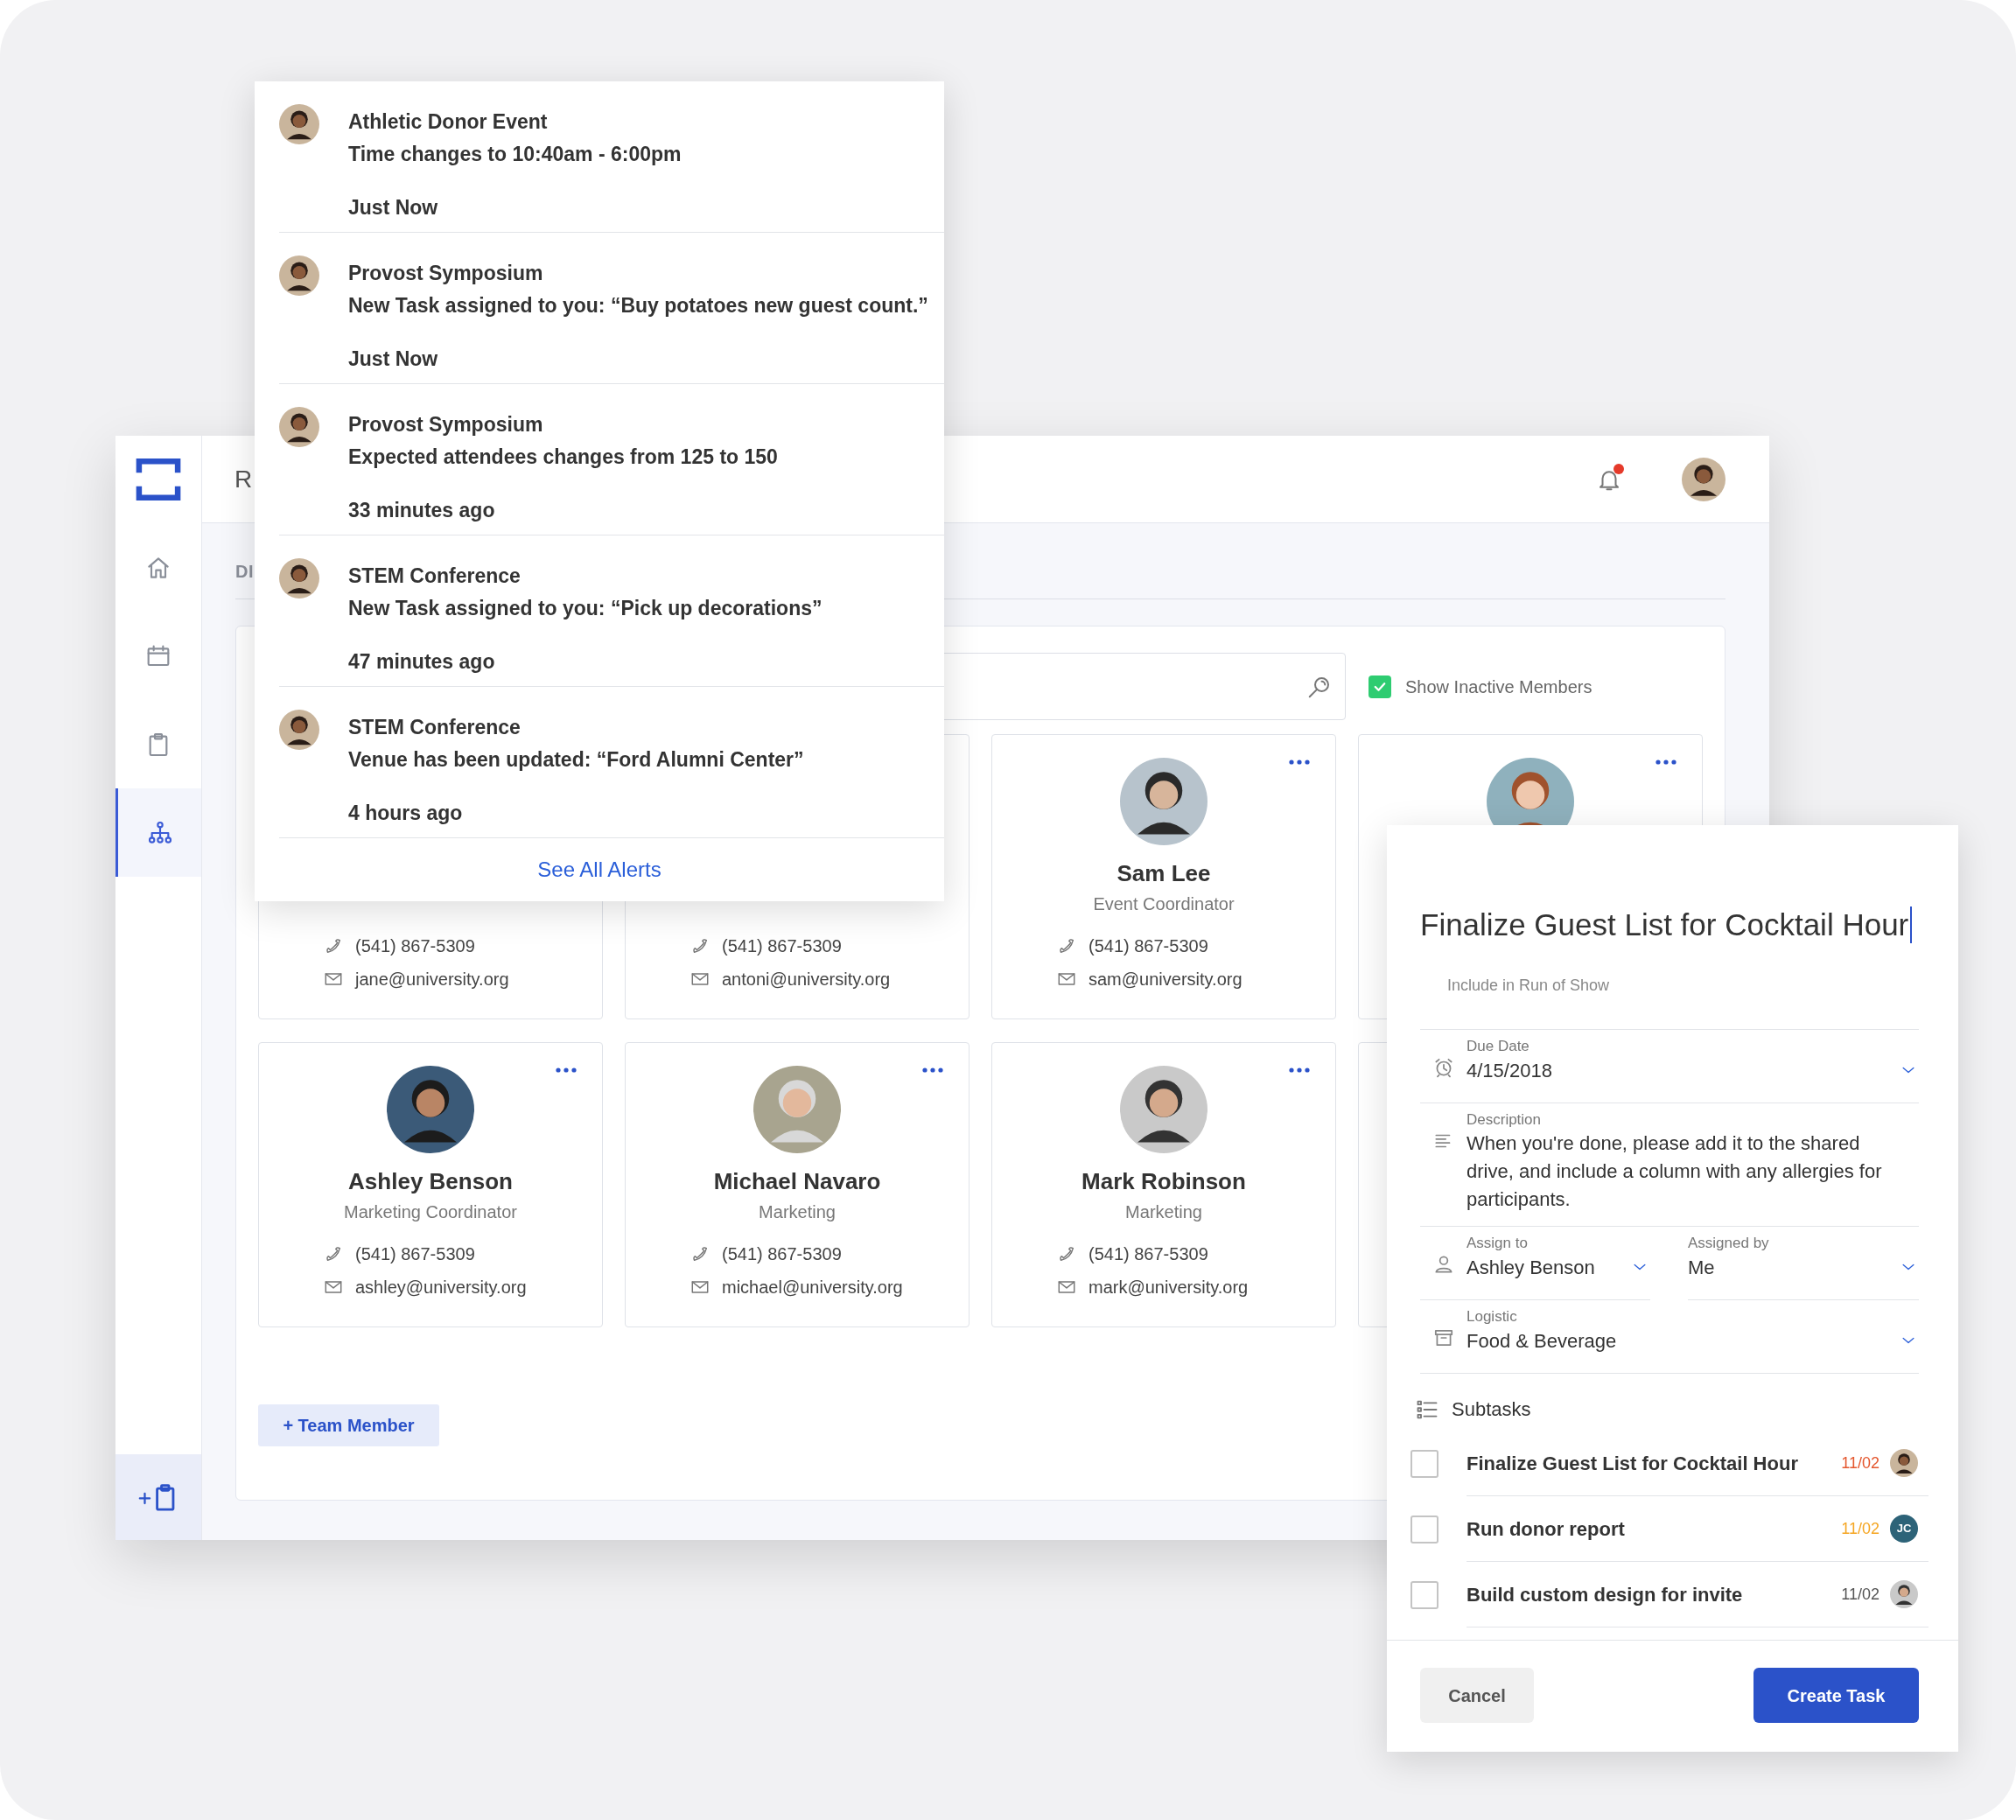  I want to click on notification-item: Athletic Donor Event Time changes to 10:40am - 6:00pm Just Now, so click(611, 157).